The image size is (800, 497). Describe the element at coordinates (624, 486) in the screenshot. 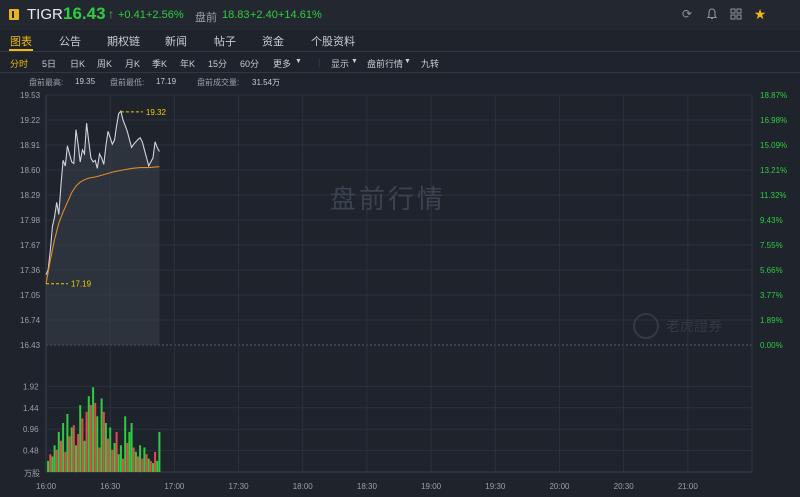

I see `x-tick-label: 20:30` at that location.